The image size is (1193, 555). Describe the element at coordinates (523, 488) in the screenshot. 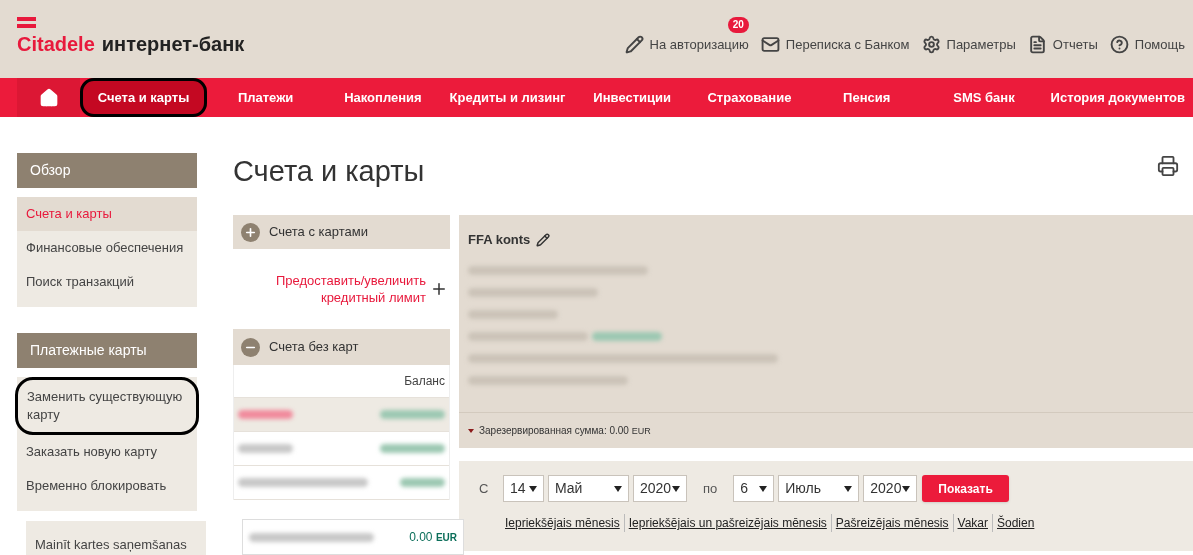

I see `day-select: 14` at that location.